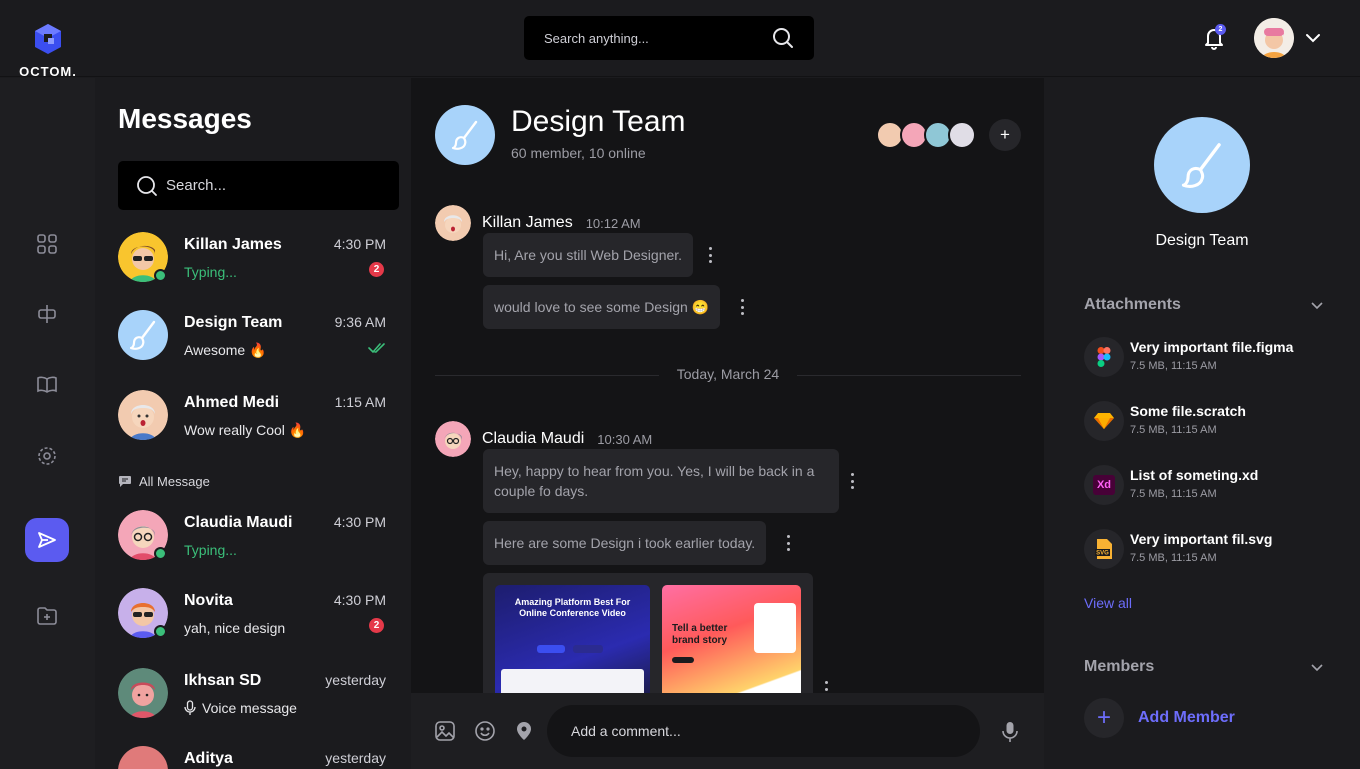 Image resolution: width=1360 pixels, height=769 pixels. I want to click on conversation-name: Novita, so click(208, 600).